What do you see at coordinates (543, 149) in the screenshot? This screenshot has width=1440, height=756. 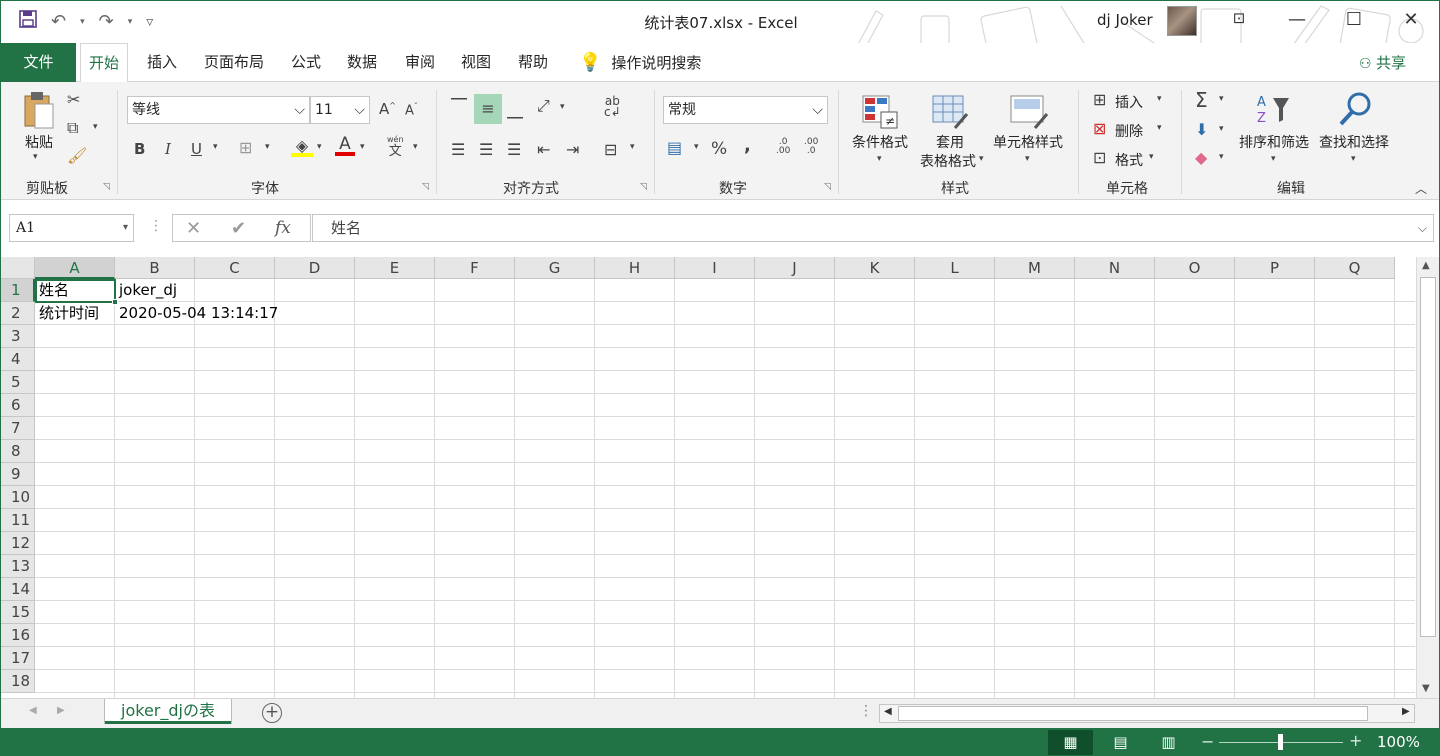 I see `decrease-indent-icon: ⇤` at bounding box center [543, 149].